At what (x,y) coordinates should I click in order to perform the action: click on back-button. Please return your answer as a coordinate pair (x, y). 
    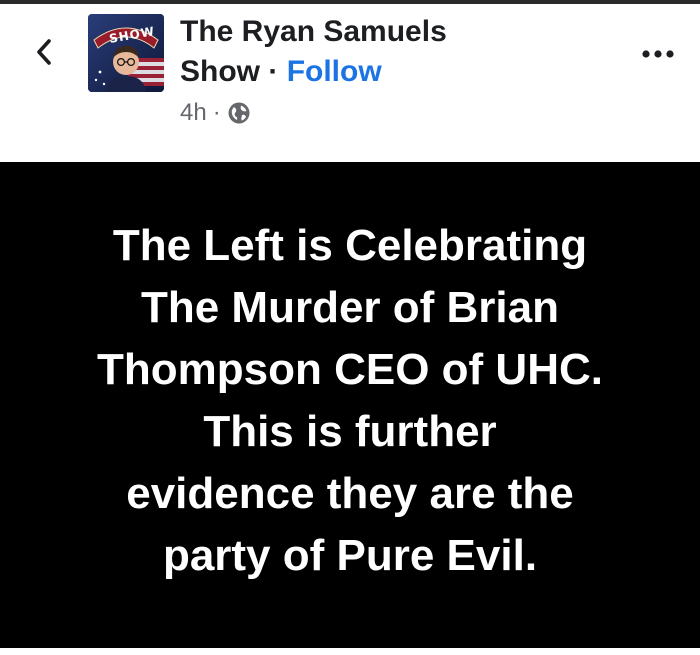
    Looking at the image, I should click on (44, 52).